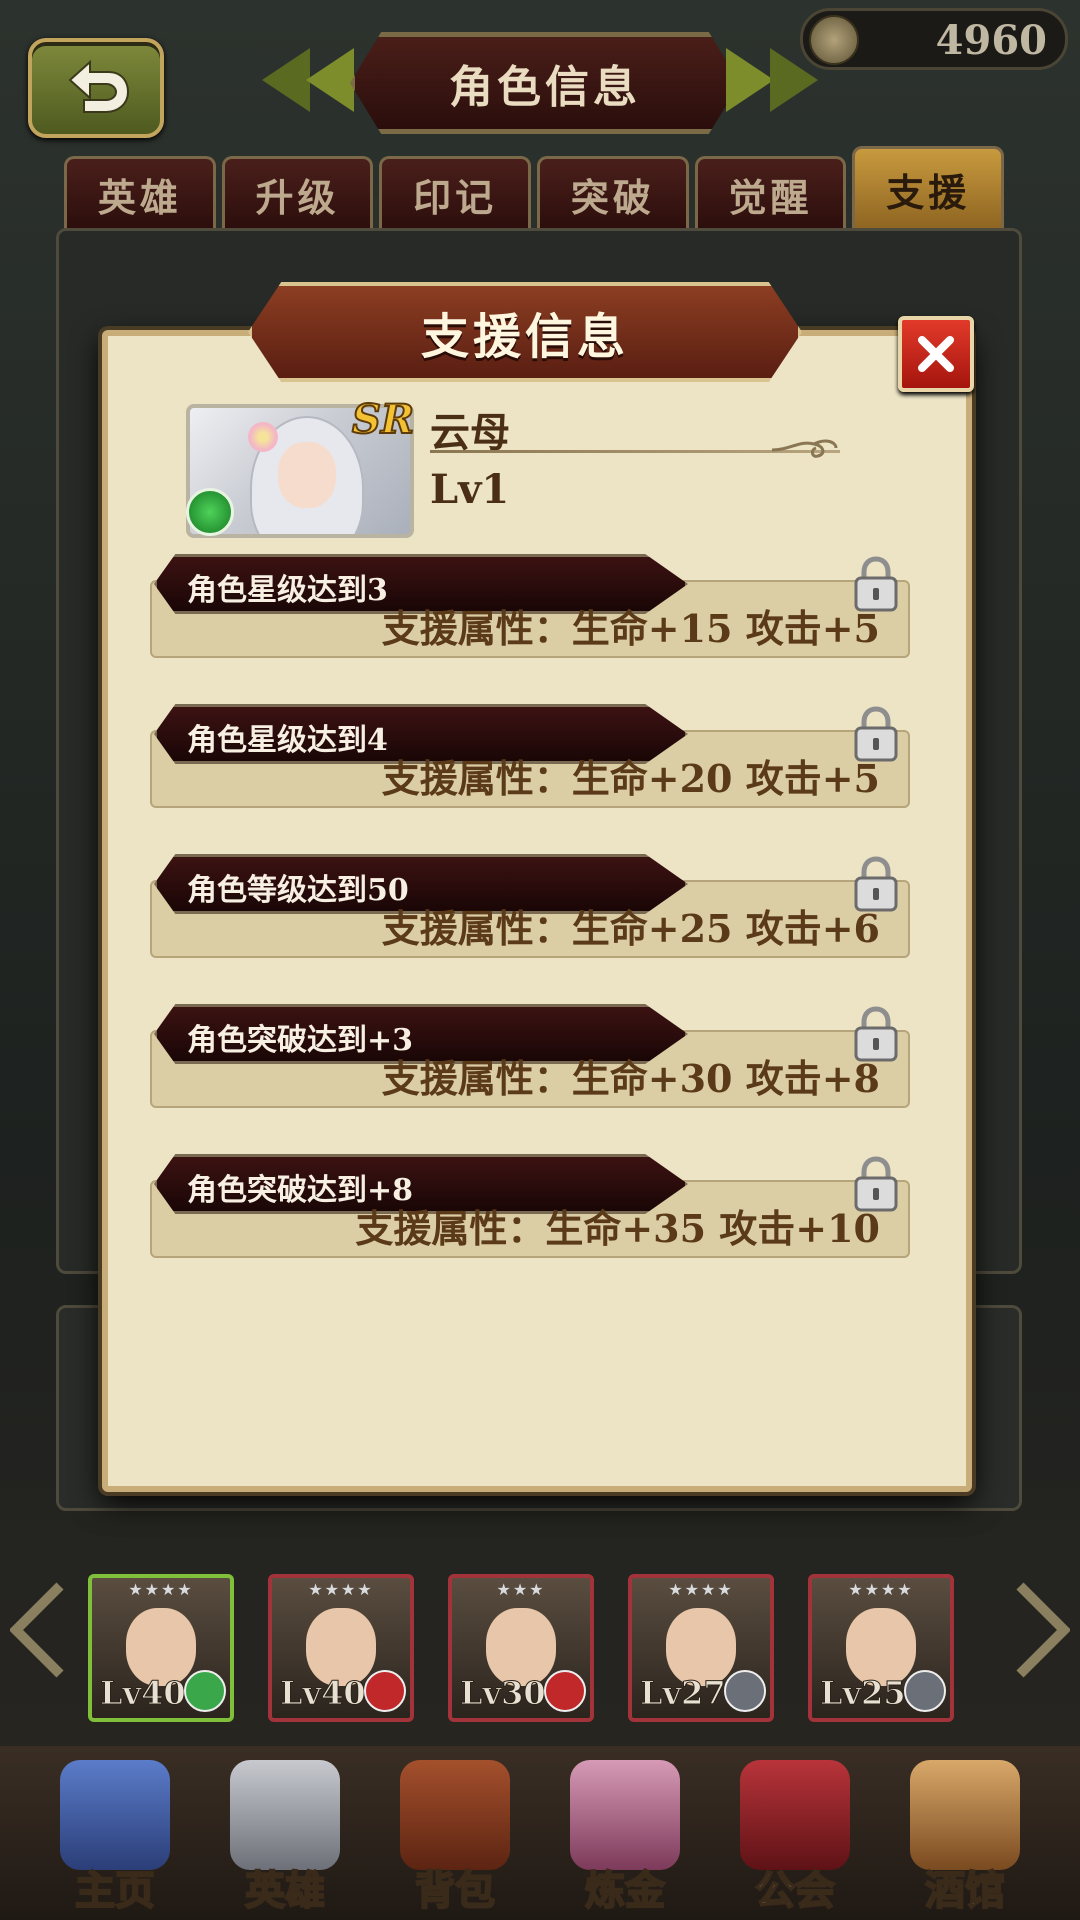  What do you see at coordinates (965, 1815) in the screenshot?
I see `tavern-mug-icon` at bounding box center [965, 1815].